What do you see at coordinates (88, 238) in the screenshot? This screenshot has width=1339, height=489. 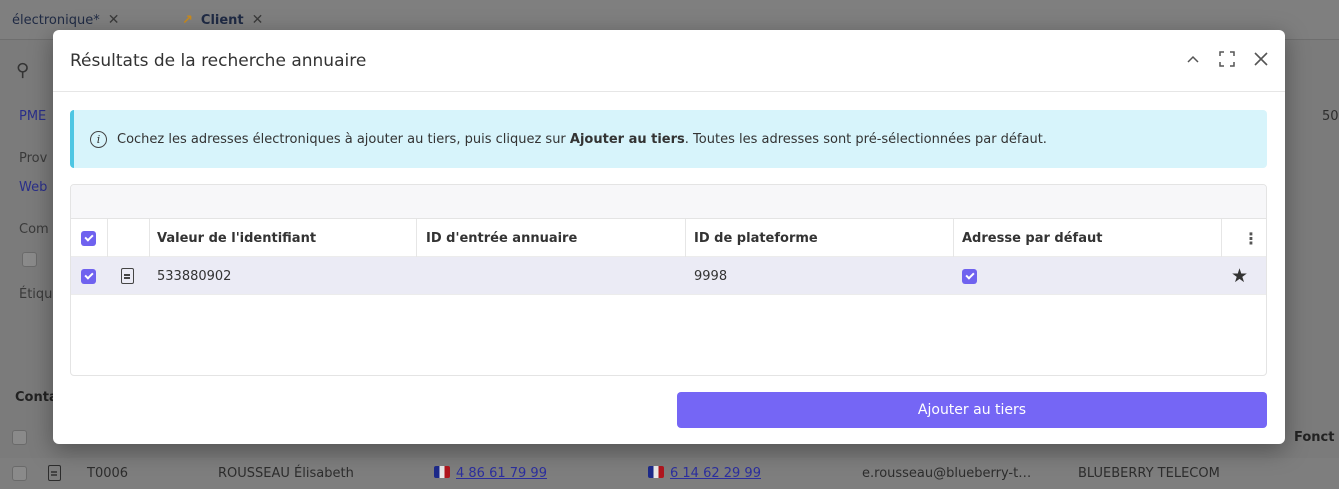 I see `select-all-checkbox` at bounding box center [88, 238].